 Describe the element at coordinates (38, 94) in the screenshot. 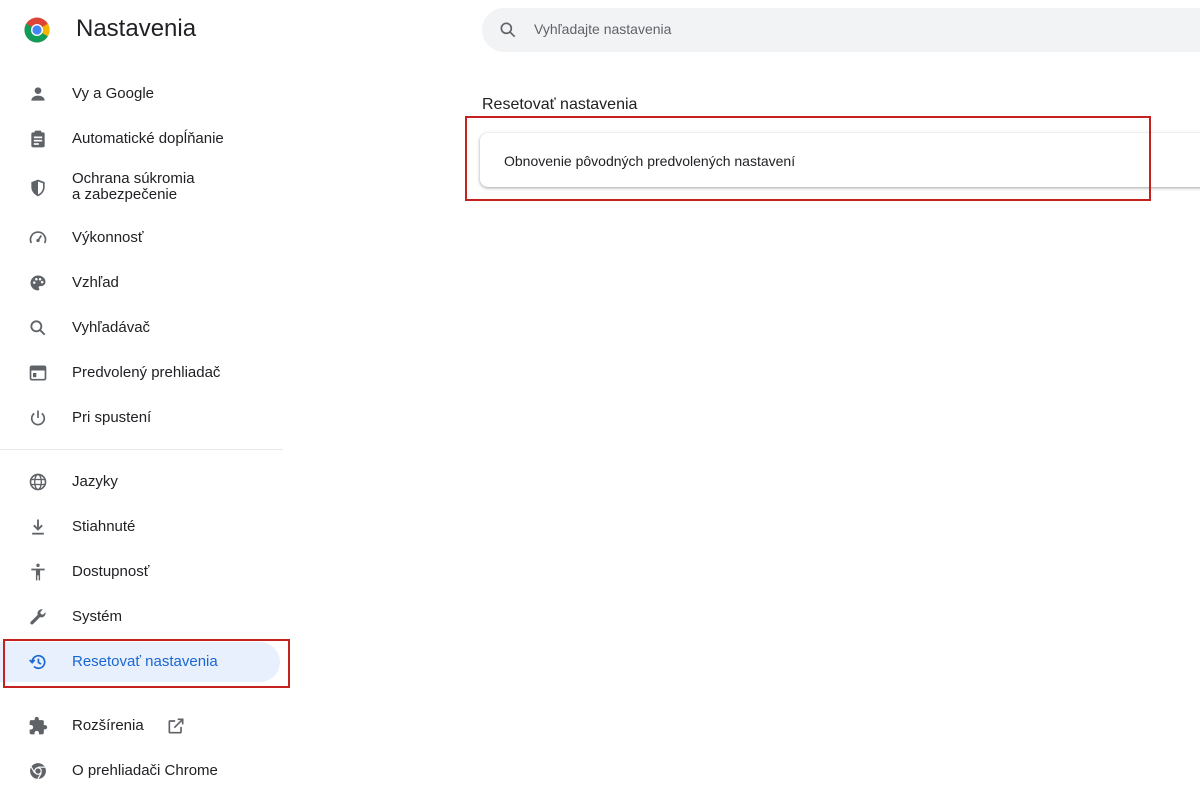

I see `person-icon` at that location.